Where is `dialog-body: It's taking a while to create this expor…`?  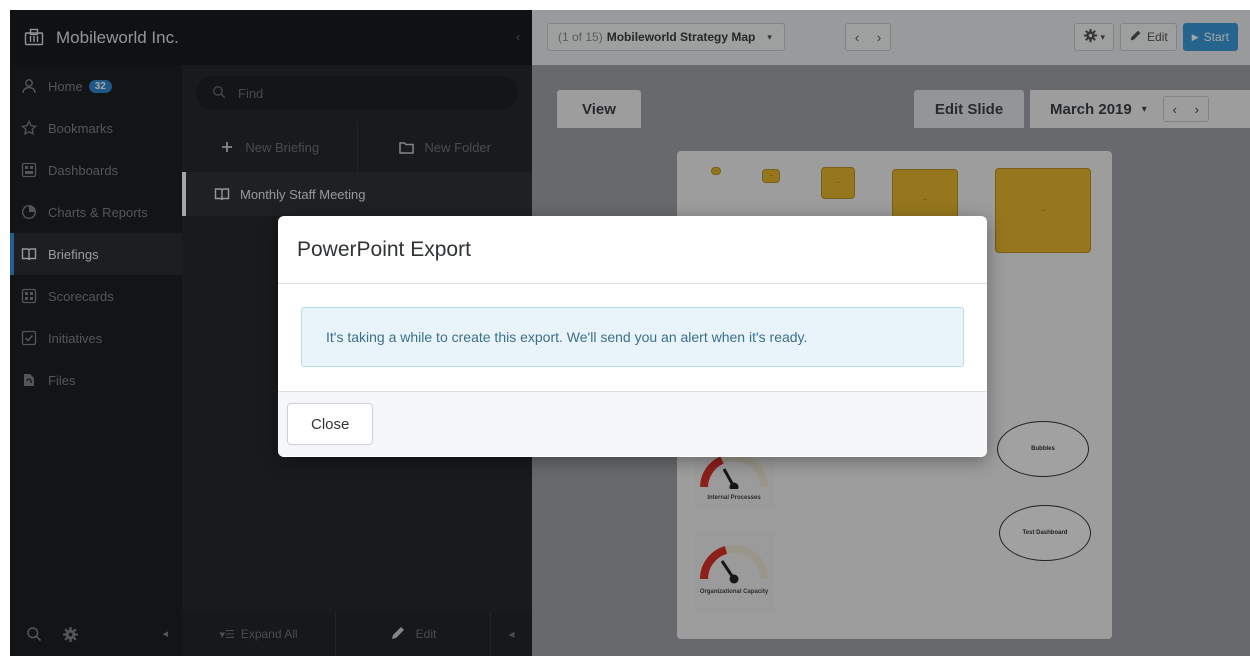 dialog-body: It's taking a while to create this expor… is located at coordinates (632, 338).